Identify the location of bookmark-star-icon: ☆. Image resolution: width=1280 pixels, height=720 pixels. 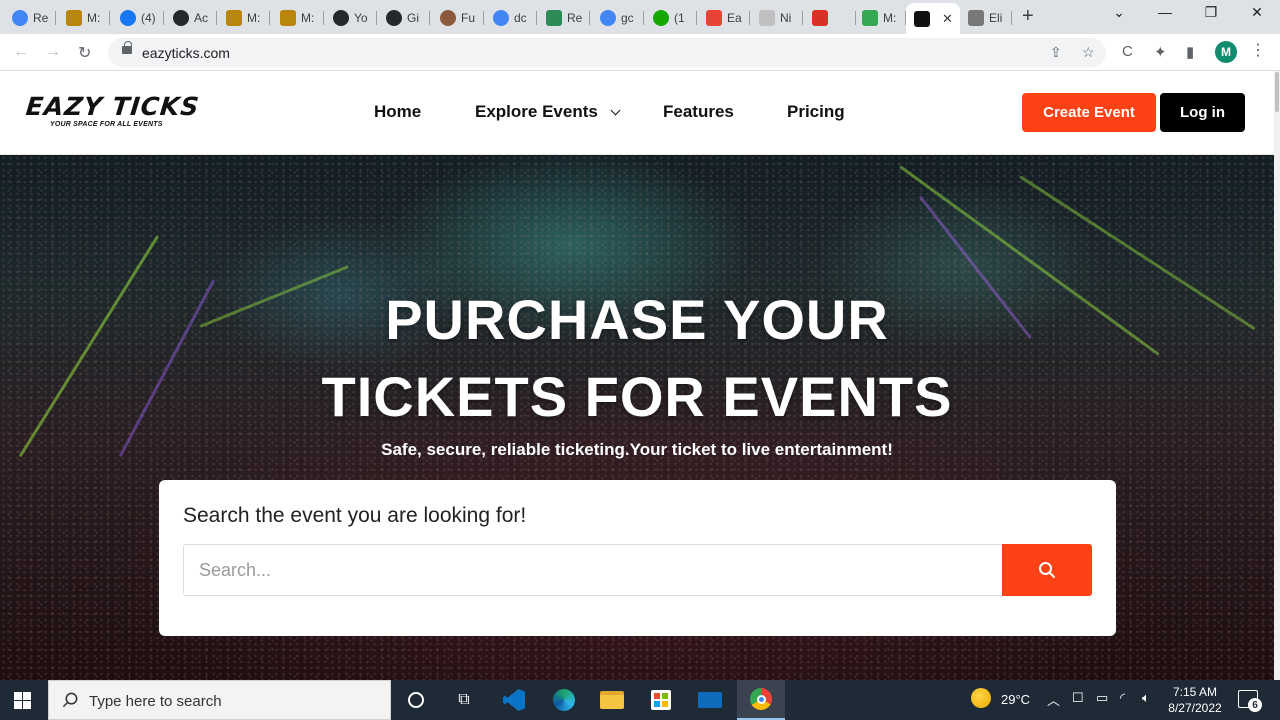
(1088, 52).